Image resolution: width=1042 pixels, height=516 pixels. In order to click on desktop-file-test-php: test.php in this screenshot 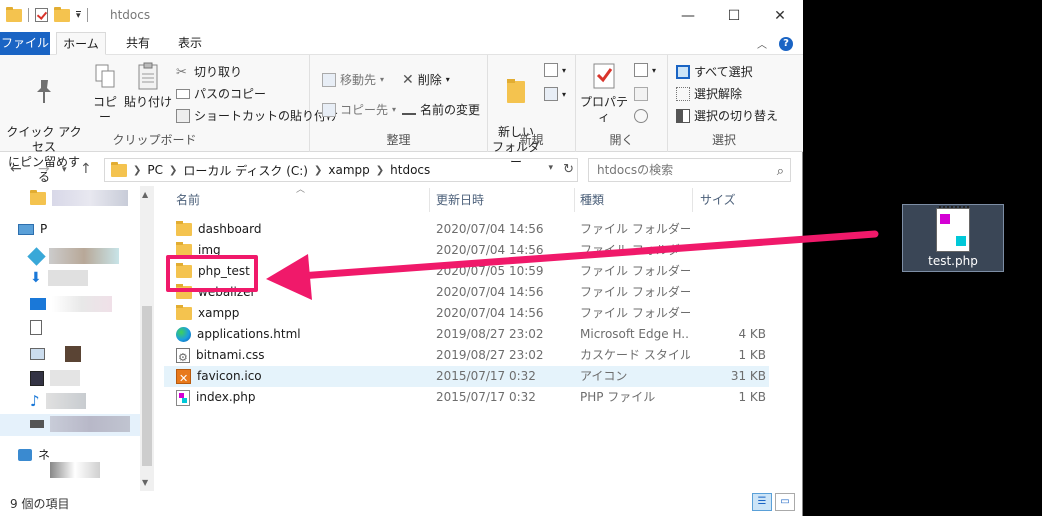, I will do `click(953, 238)`.